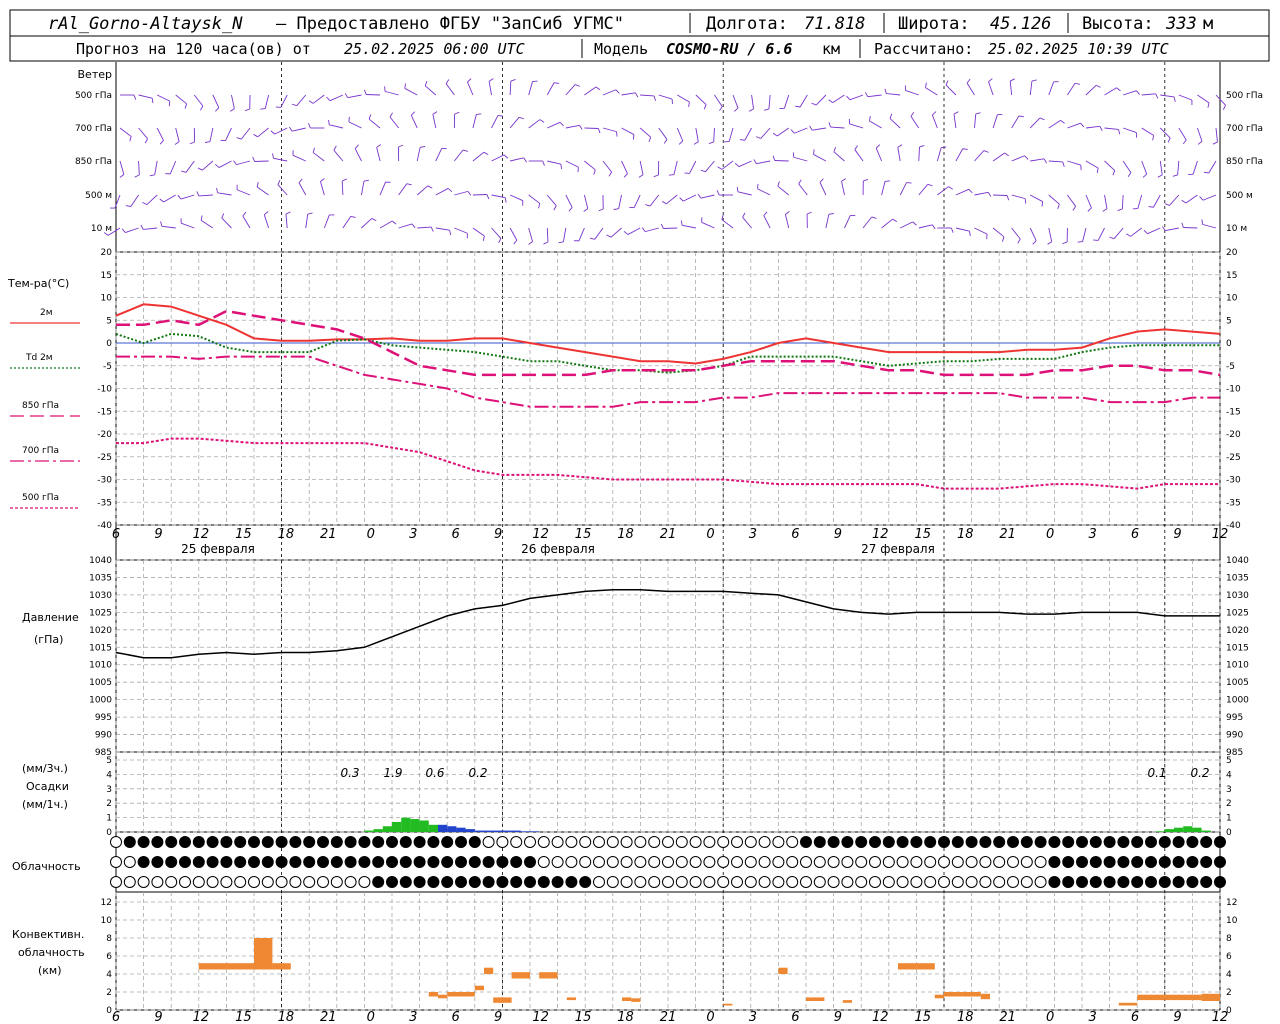 This screenshot has width=1280, height=1024. What do you see at coordinates (664, 161) in the screenshot?
I see `wind-barbs` at bounding box center [664, 161].